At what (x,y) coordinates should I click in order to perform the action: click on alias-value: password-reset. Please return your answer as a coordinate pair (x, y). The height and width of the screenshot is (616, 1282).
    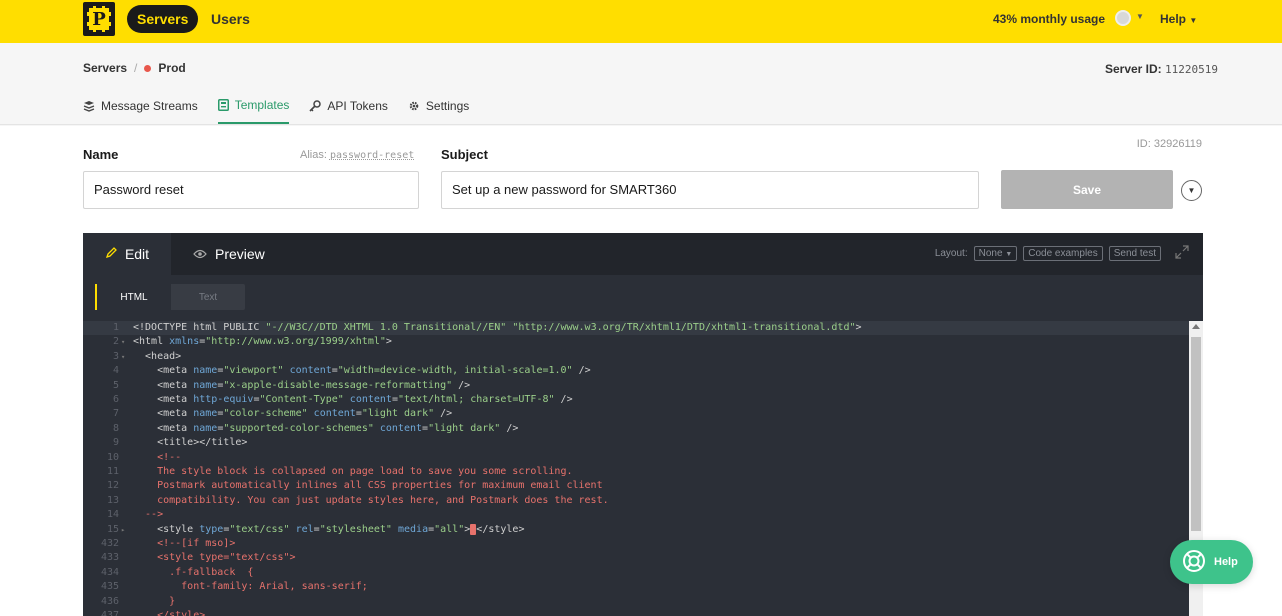
    Looking at the image, I should click on (372, 155).